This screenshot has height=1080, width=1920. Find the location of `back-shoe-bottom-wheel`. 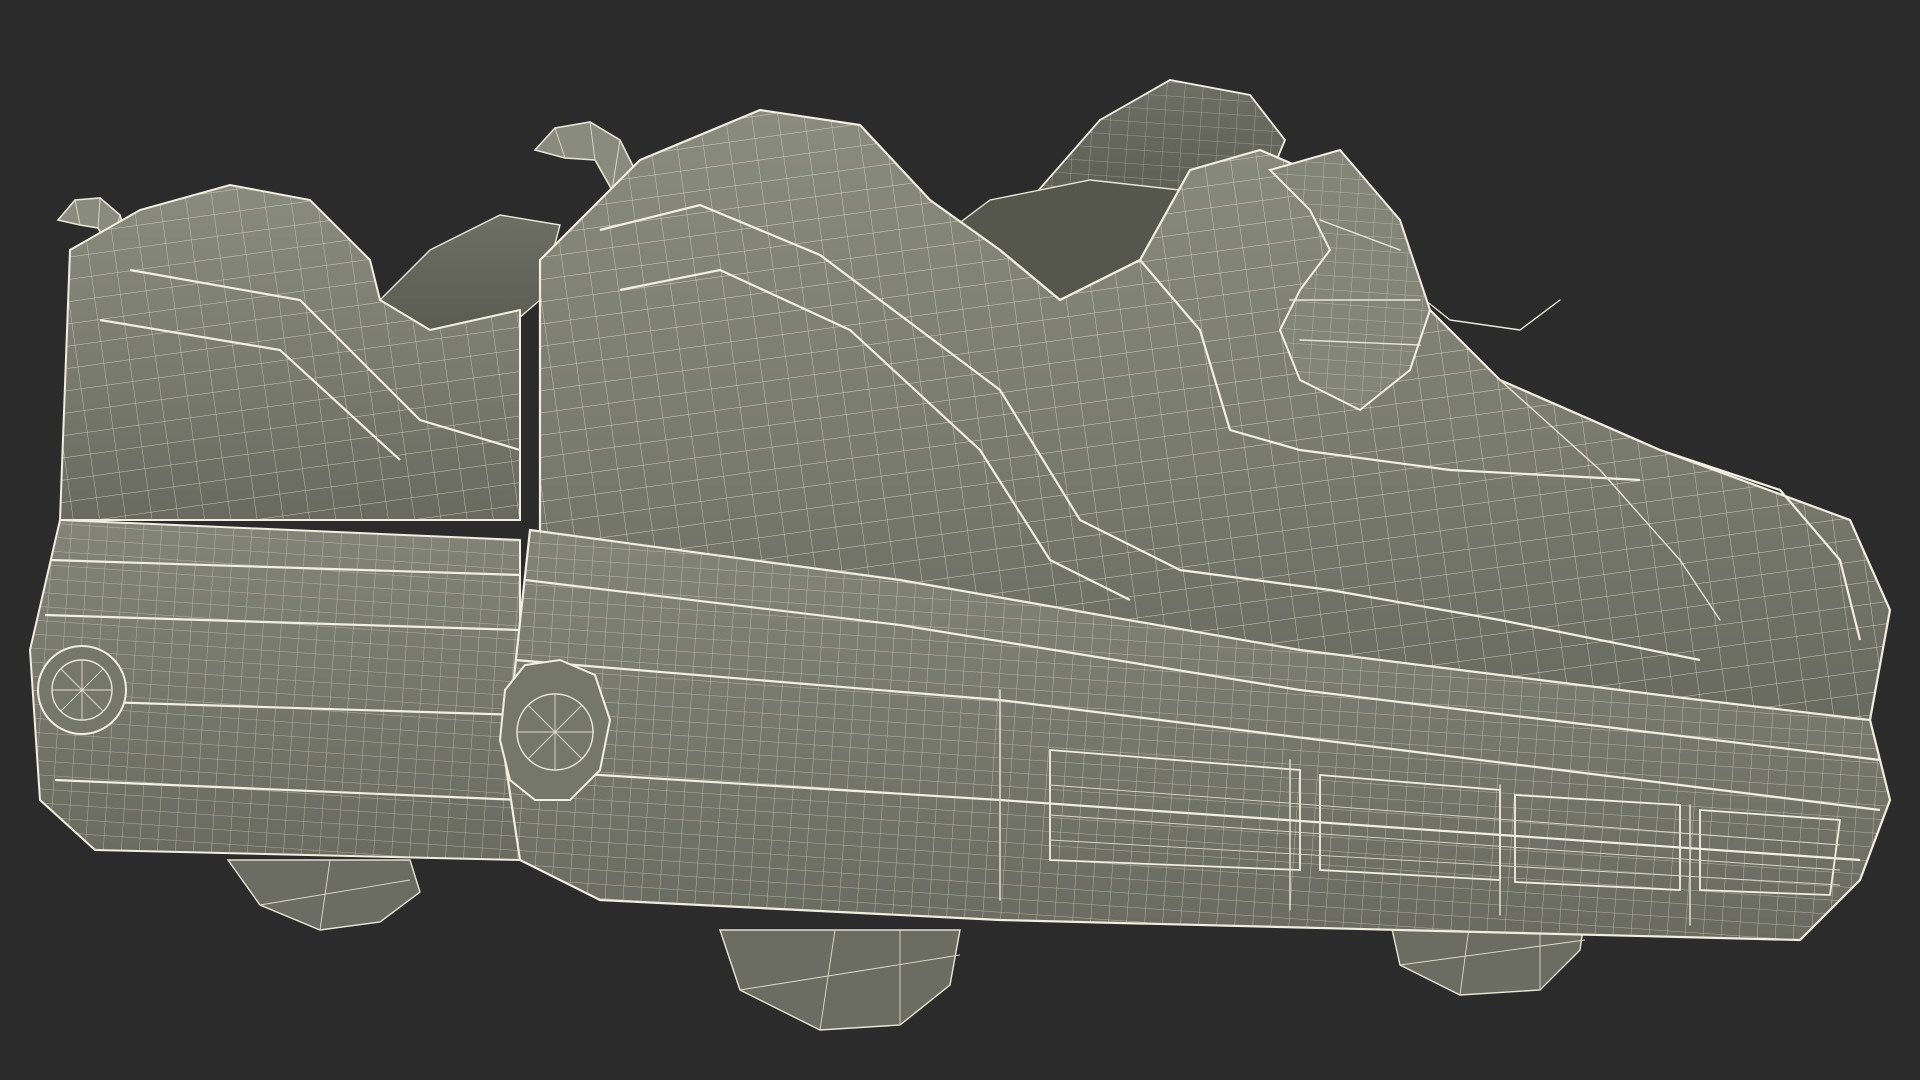

back-shoe-bottom-wheel is located at coordinates (323, 895).